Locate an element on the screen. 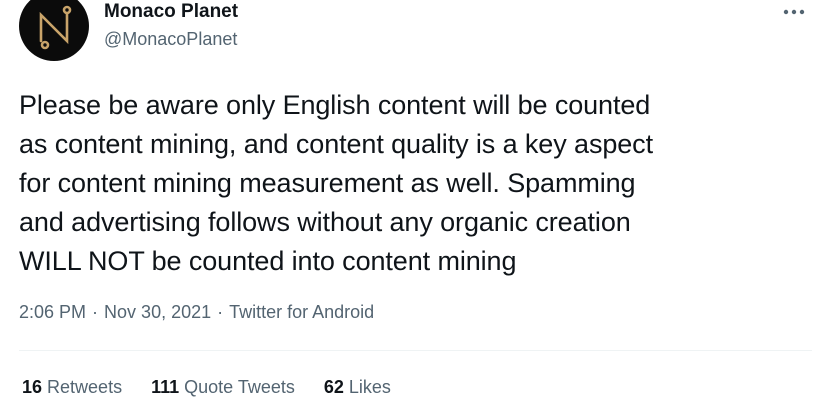 The height and width of the screenshot is (400, 830). likes-label: Likes is located at coordinates (369, 387).